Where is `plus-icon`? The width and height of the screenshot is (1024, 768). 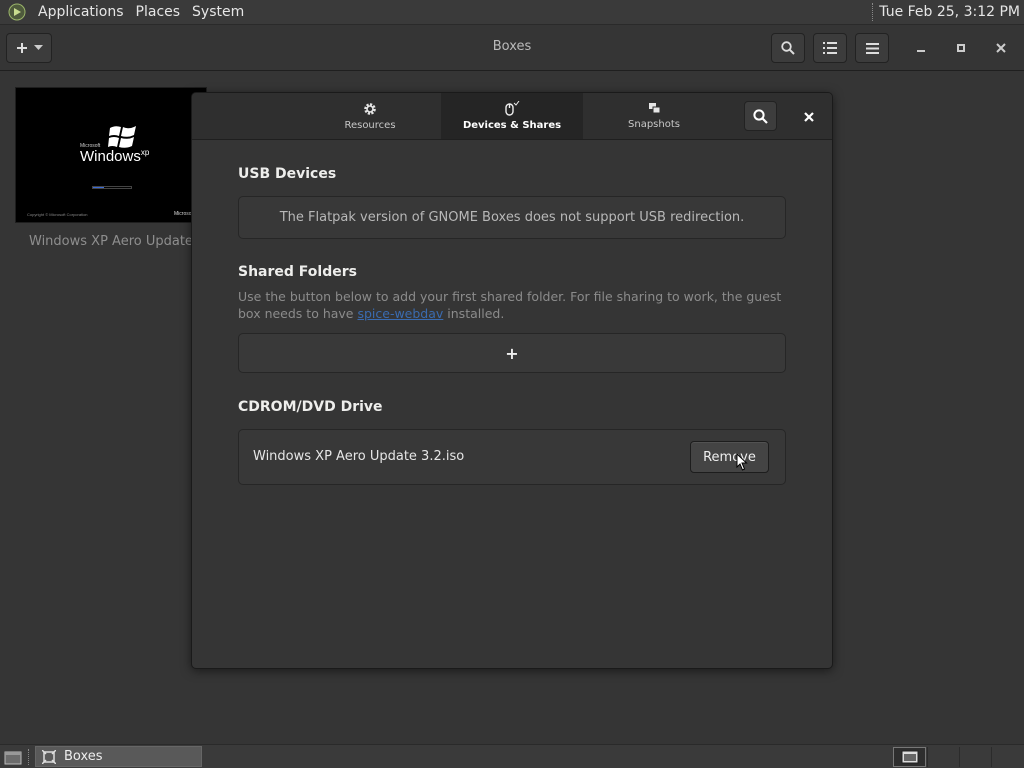
plus-icon is located at coordinates (21, 48).